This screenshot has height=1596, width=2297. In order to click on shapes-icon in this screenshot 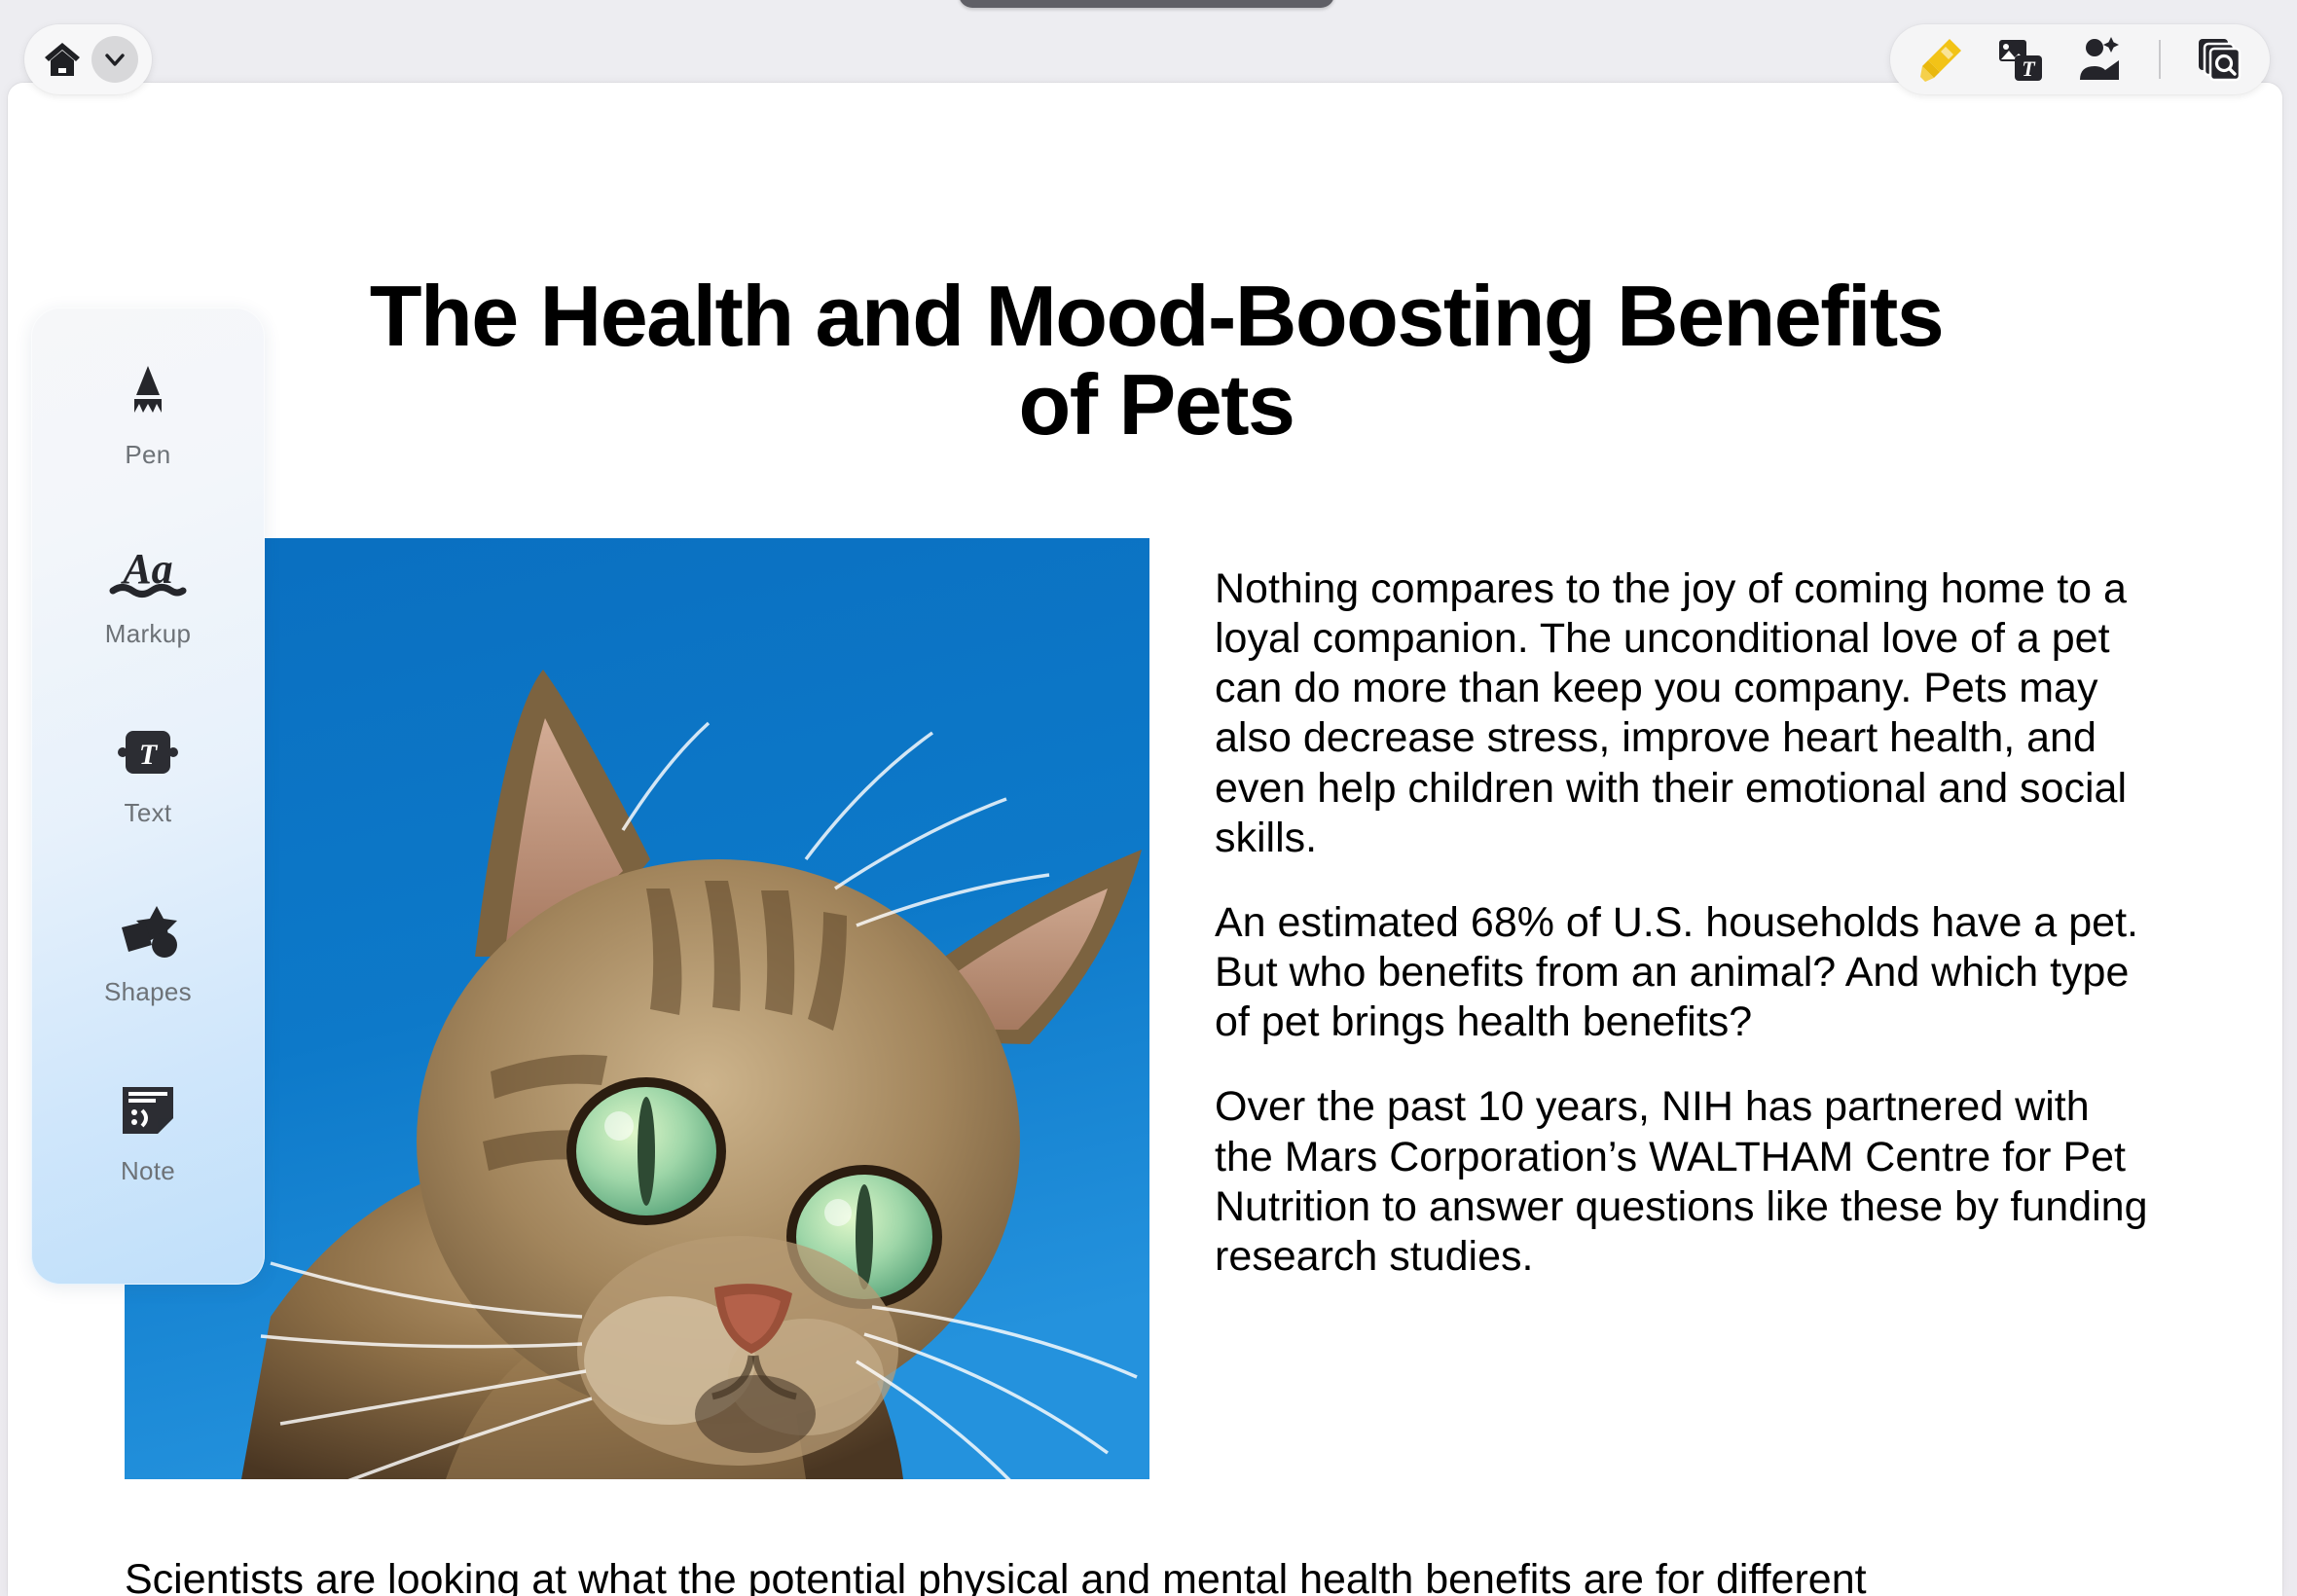, I will do `click(148, 931)`.